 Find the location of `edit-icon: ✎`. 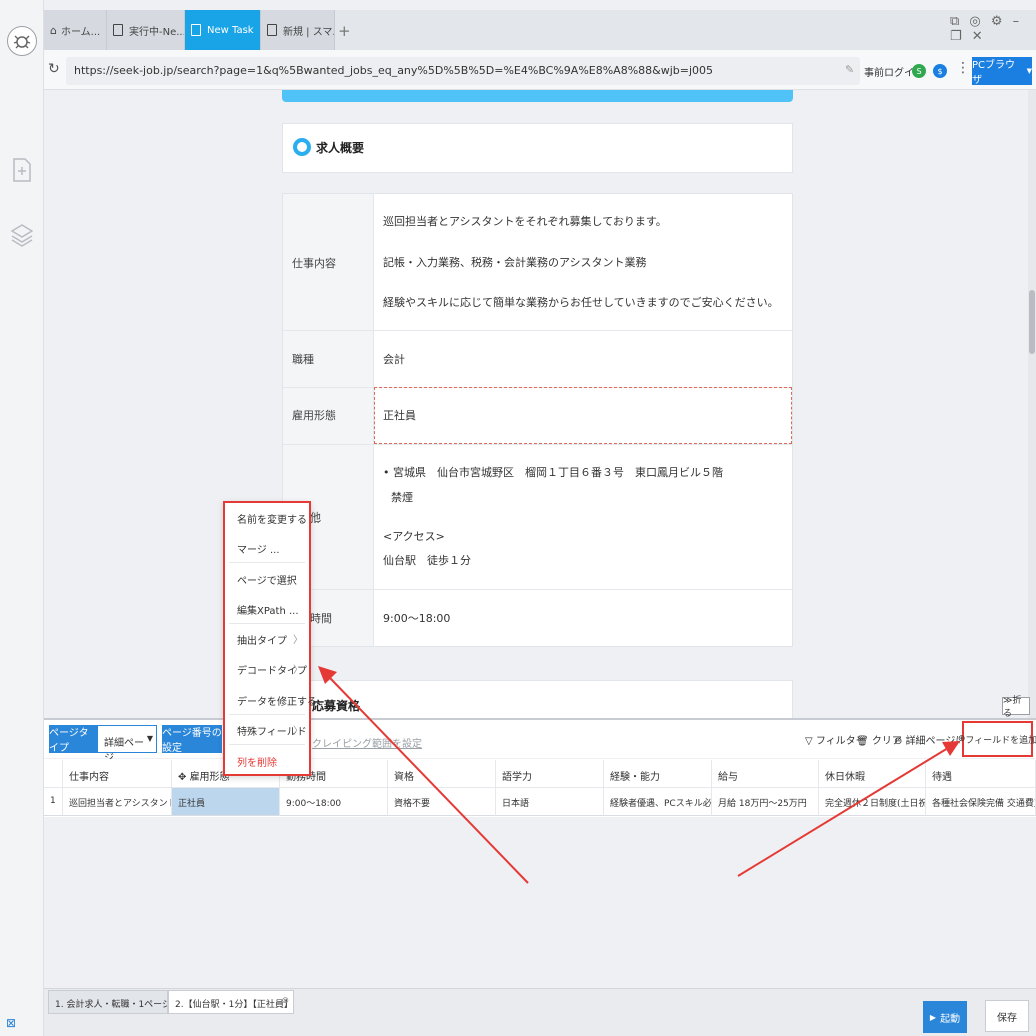

edit-icon: ✎ is located at coordinates (849, 69).